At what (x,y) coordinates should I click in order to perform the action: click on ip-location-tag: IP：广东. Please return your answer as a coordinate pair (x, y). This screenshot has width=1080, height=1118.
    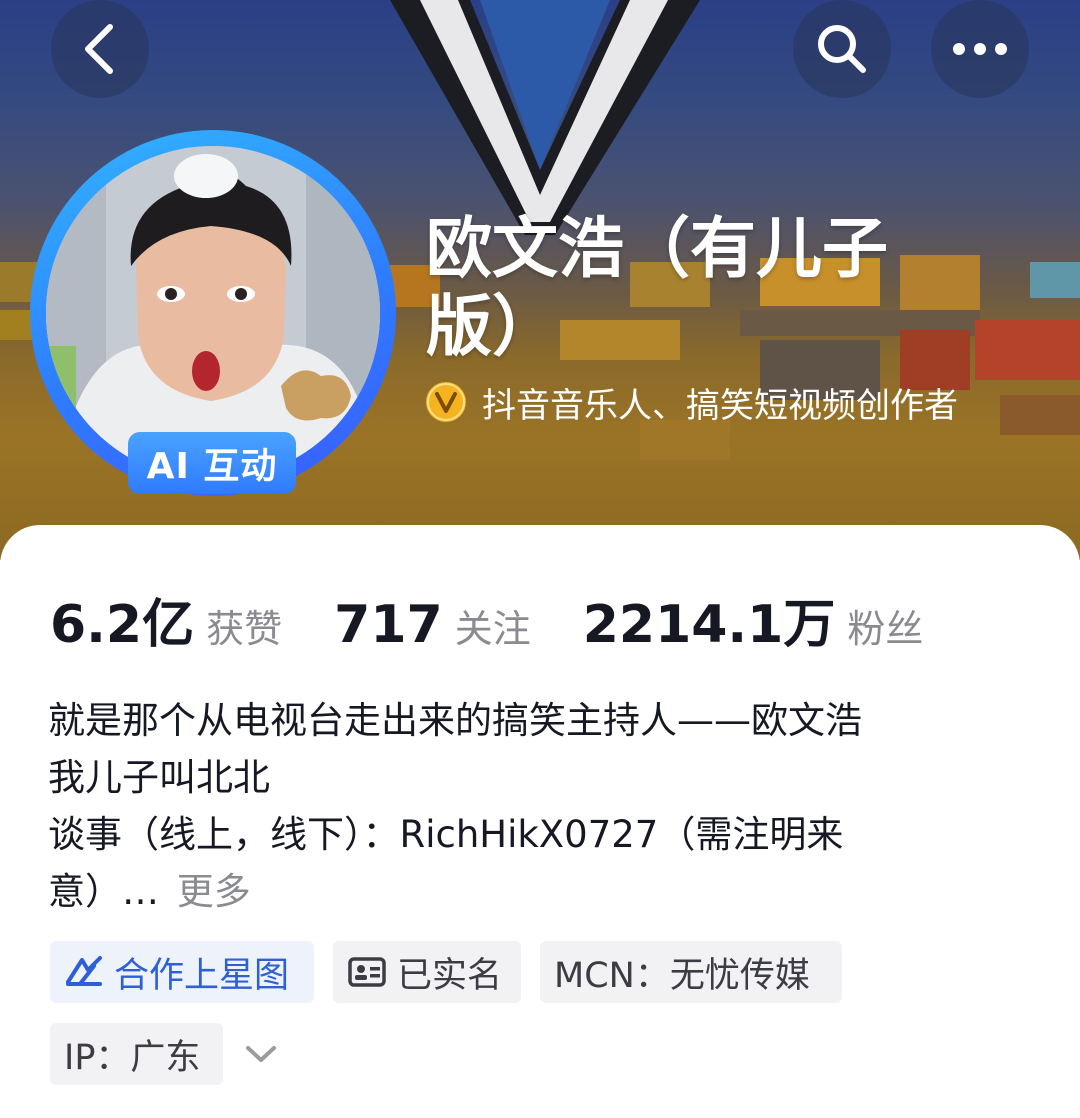
    Looking at the image, I should click on (136, 1054).